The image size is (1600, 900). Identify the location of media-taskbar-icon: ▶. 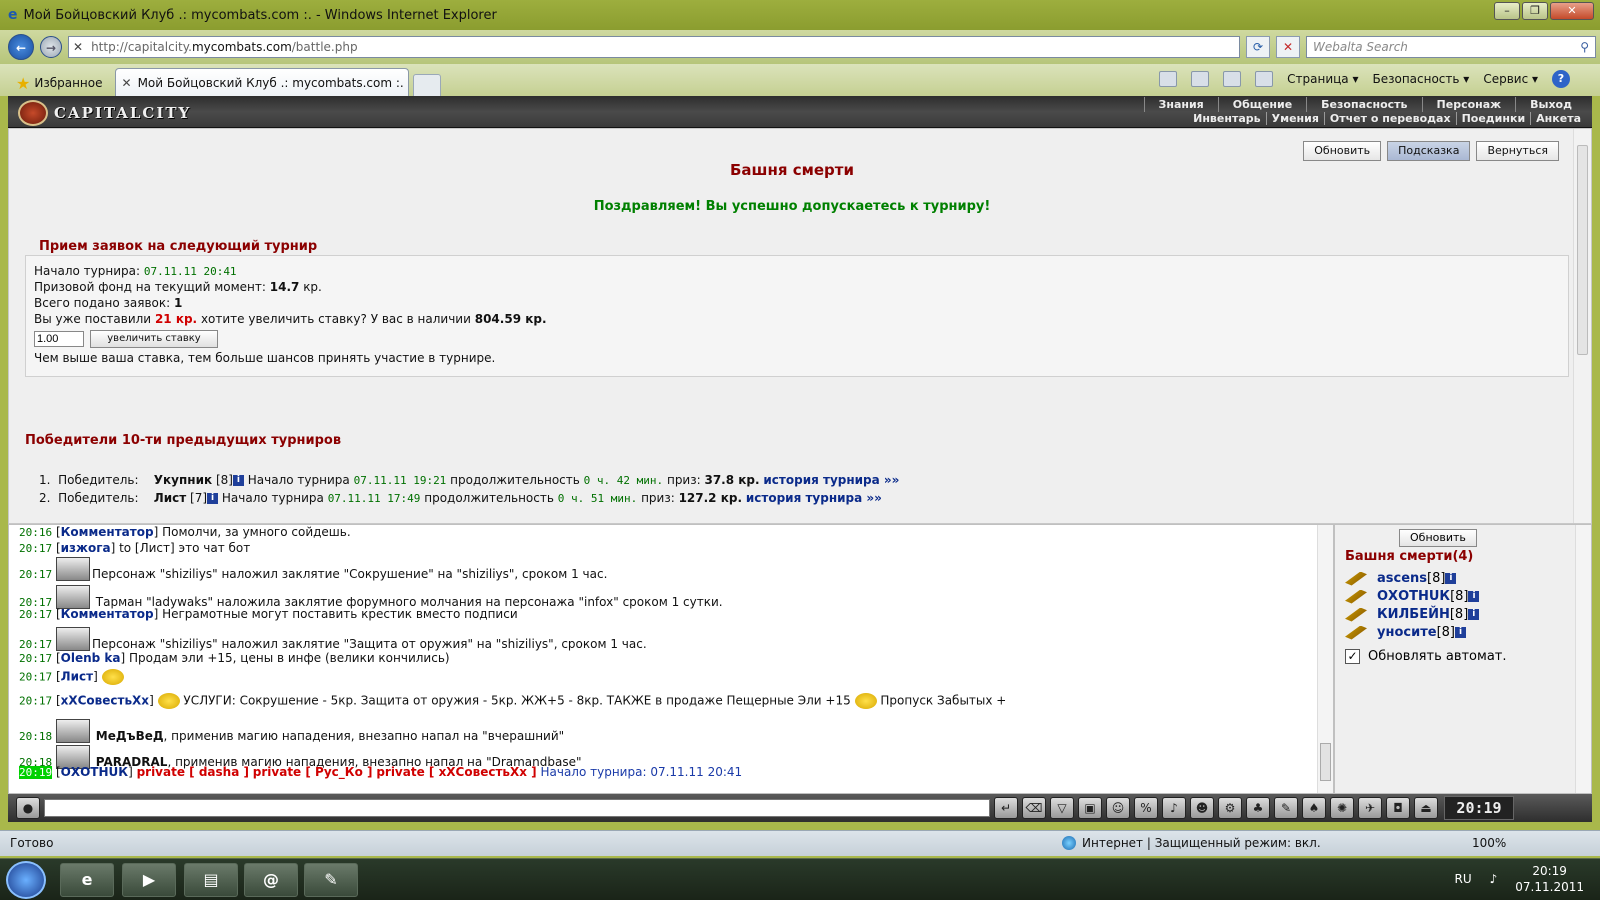
(149, 880).